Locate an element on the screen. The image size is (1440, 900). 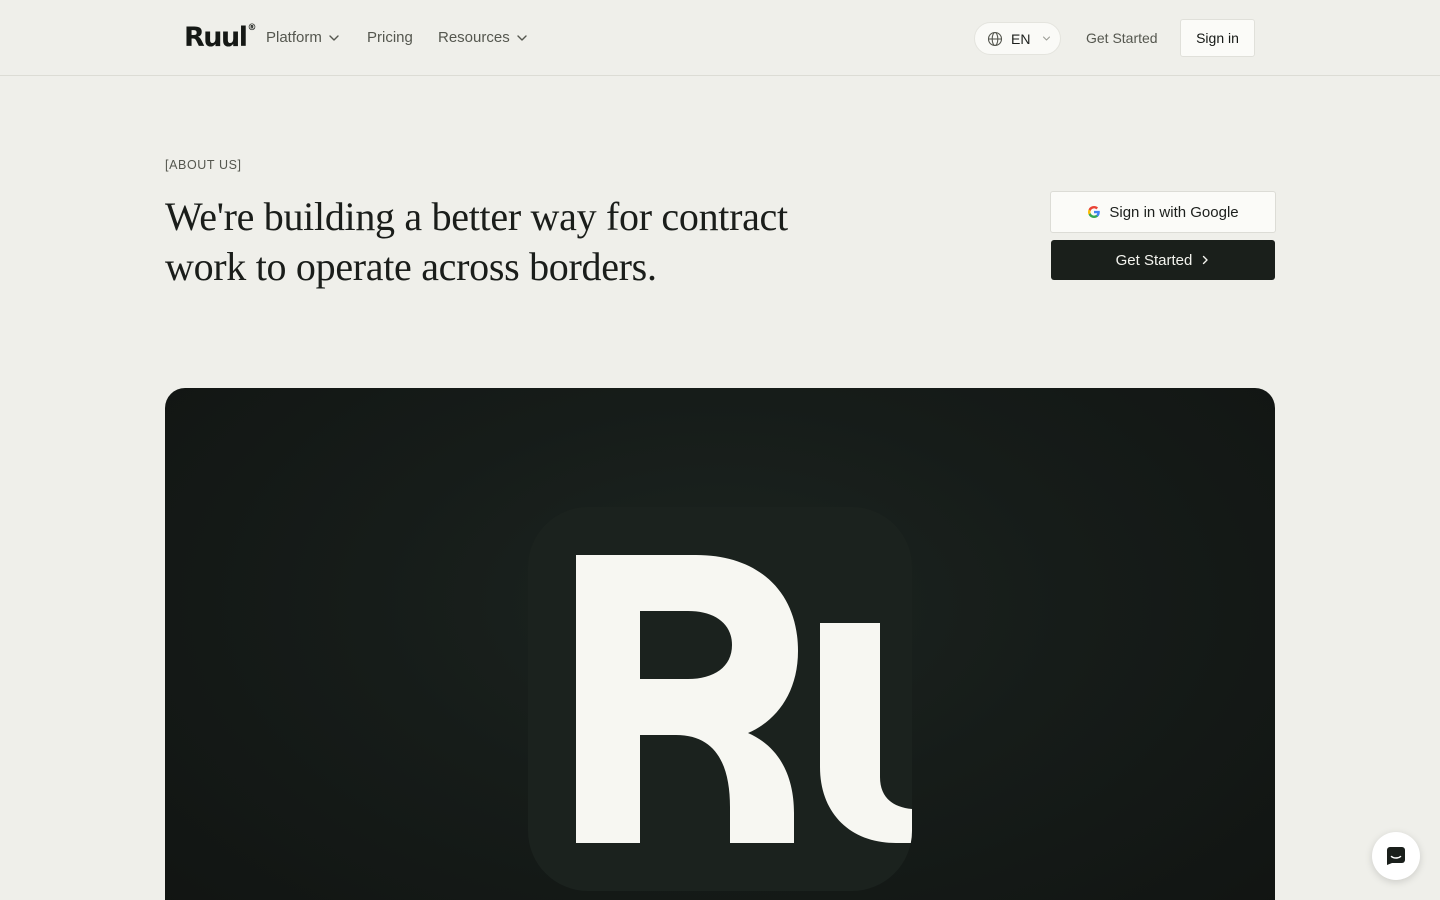
nav-resources: Resources is located at coordinates (483, 37).